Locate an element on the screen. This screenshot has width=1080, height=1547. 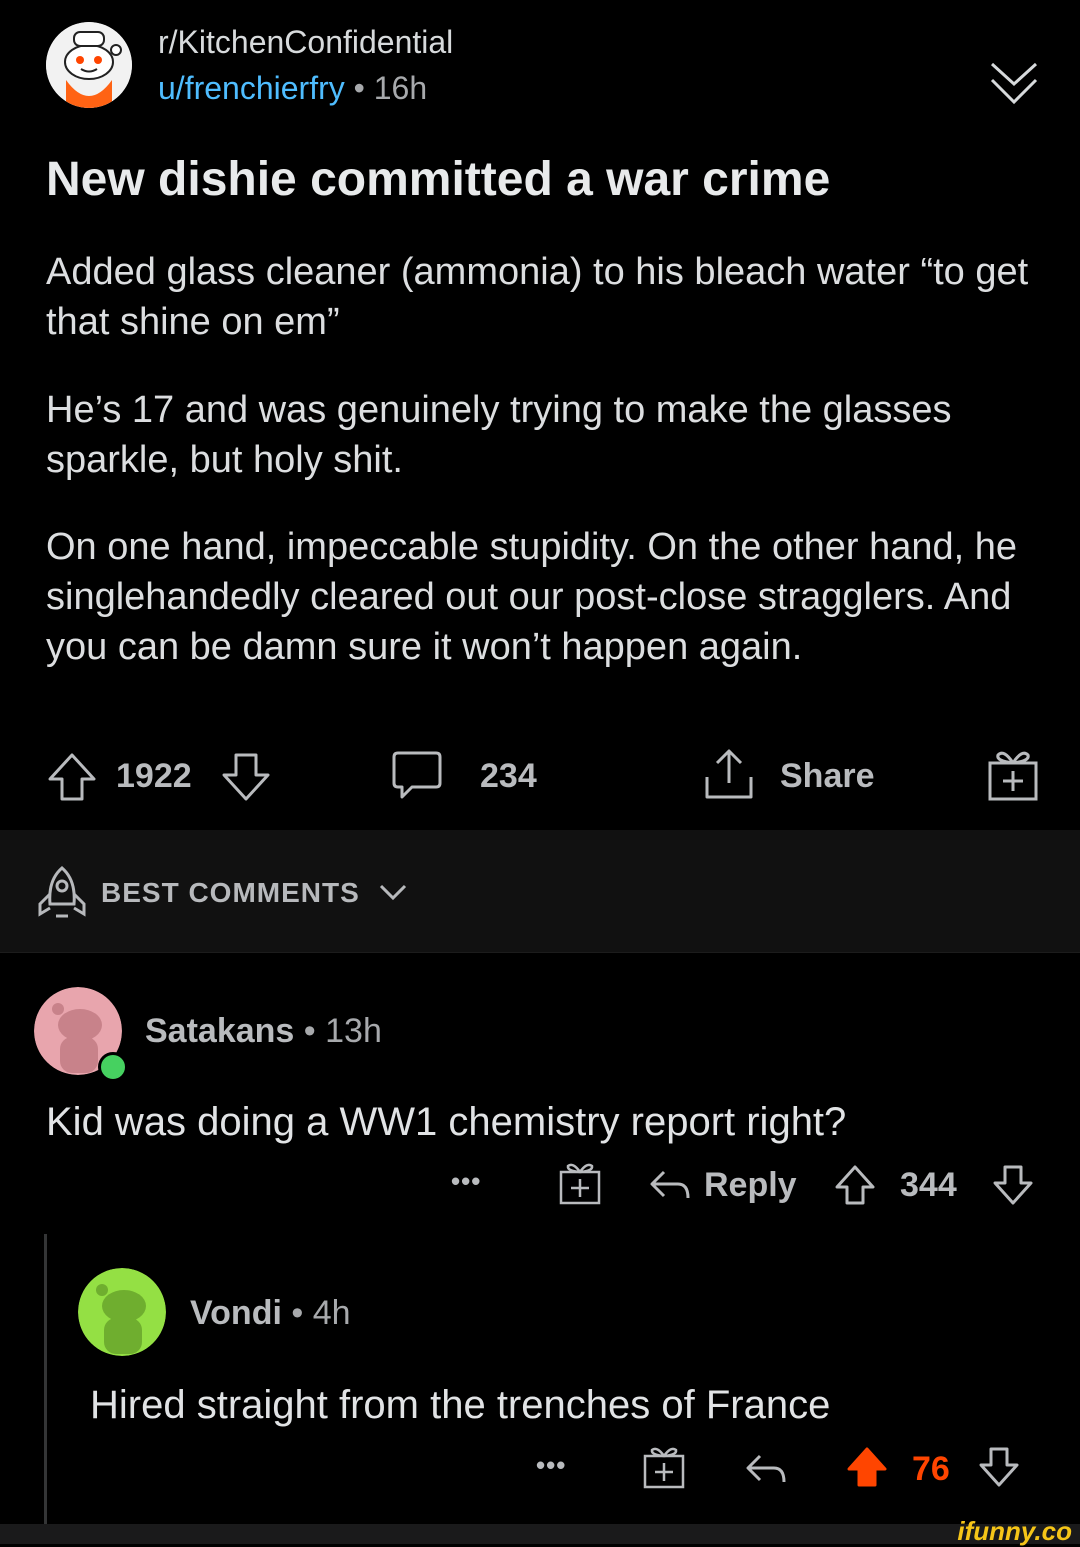
share-icon is located at coordinates (729, 775).